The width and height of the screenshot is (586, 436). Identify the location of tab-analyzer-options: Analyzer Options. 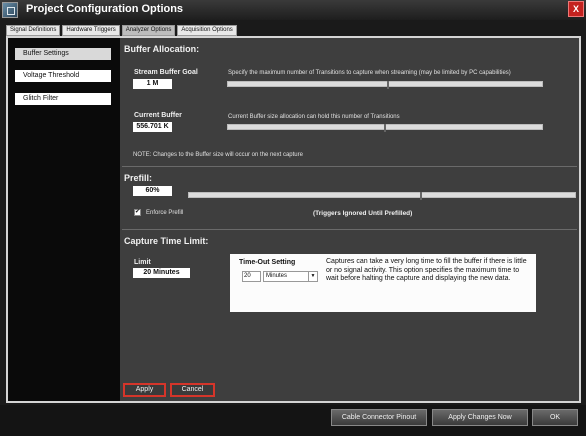
(148, 30).